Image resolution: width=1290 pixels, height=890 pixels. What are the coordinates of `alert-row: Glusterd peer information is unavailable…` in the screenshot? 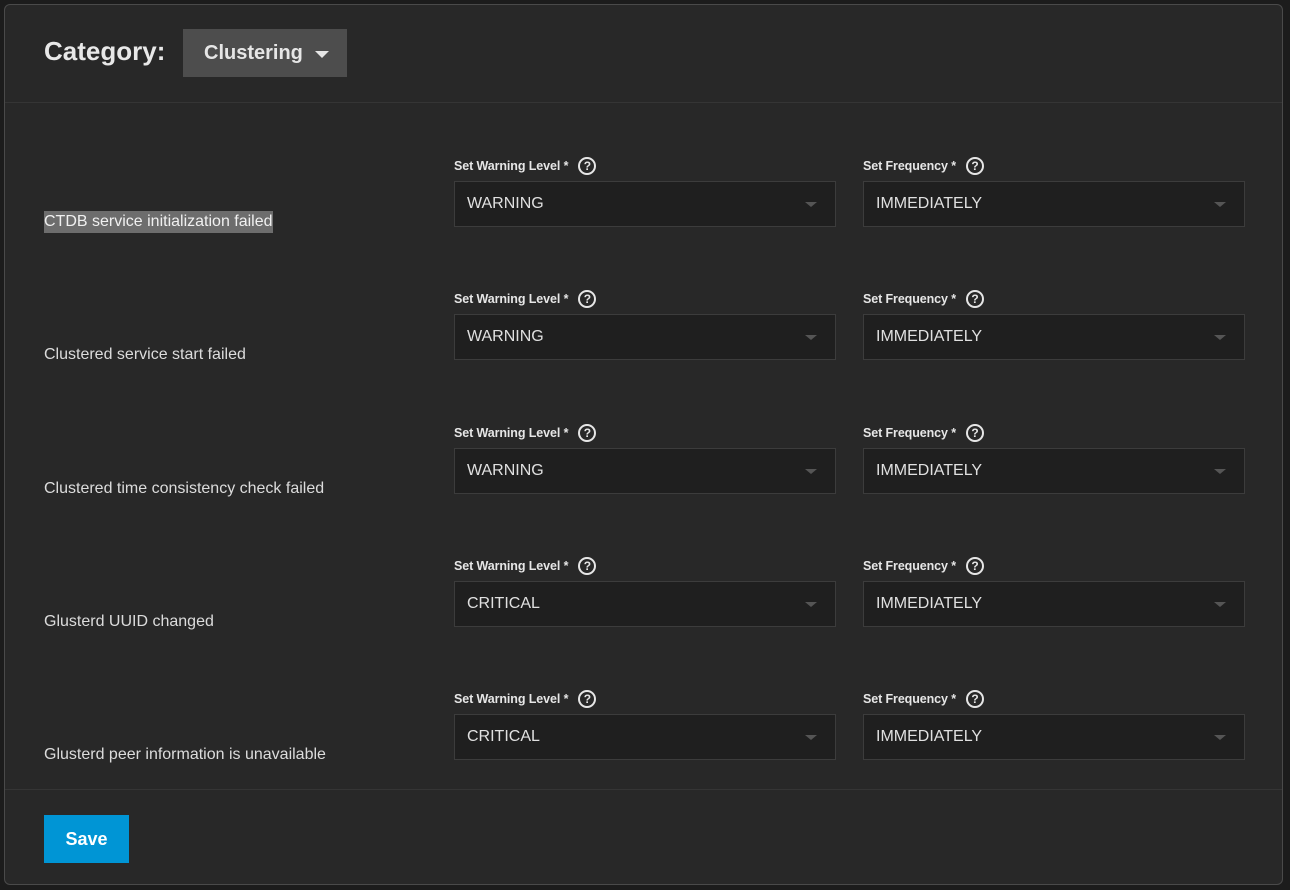 It's located at (643, 743).